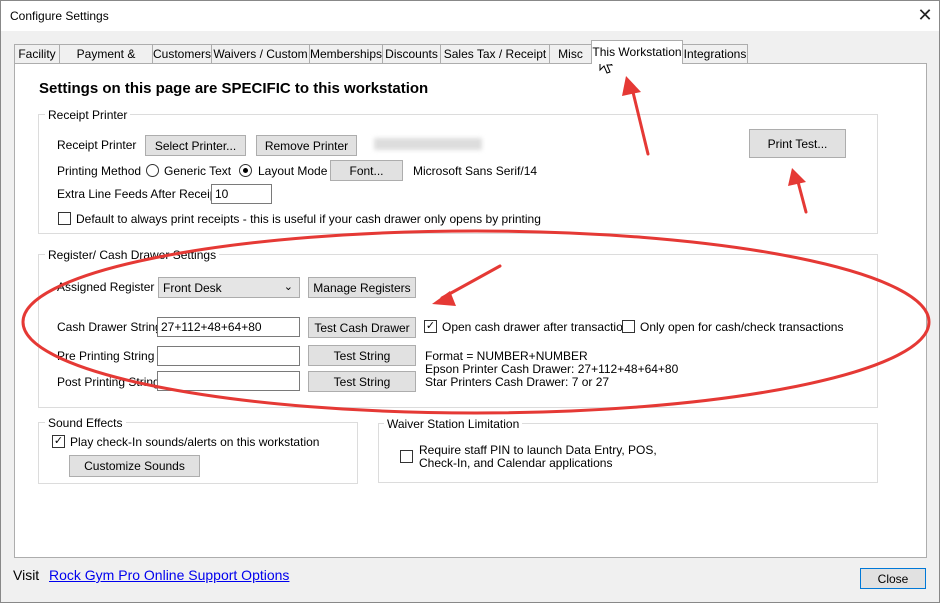 This screenshot has height=603, width=940. I want to click on arrowhead-tab, so click(631, 86).